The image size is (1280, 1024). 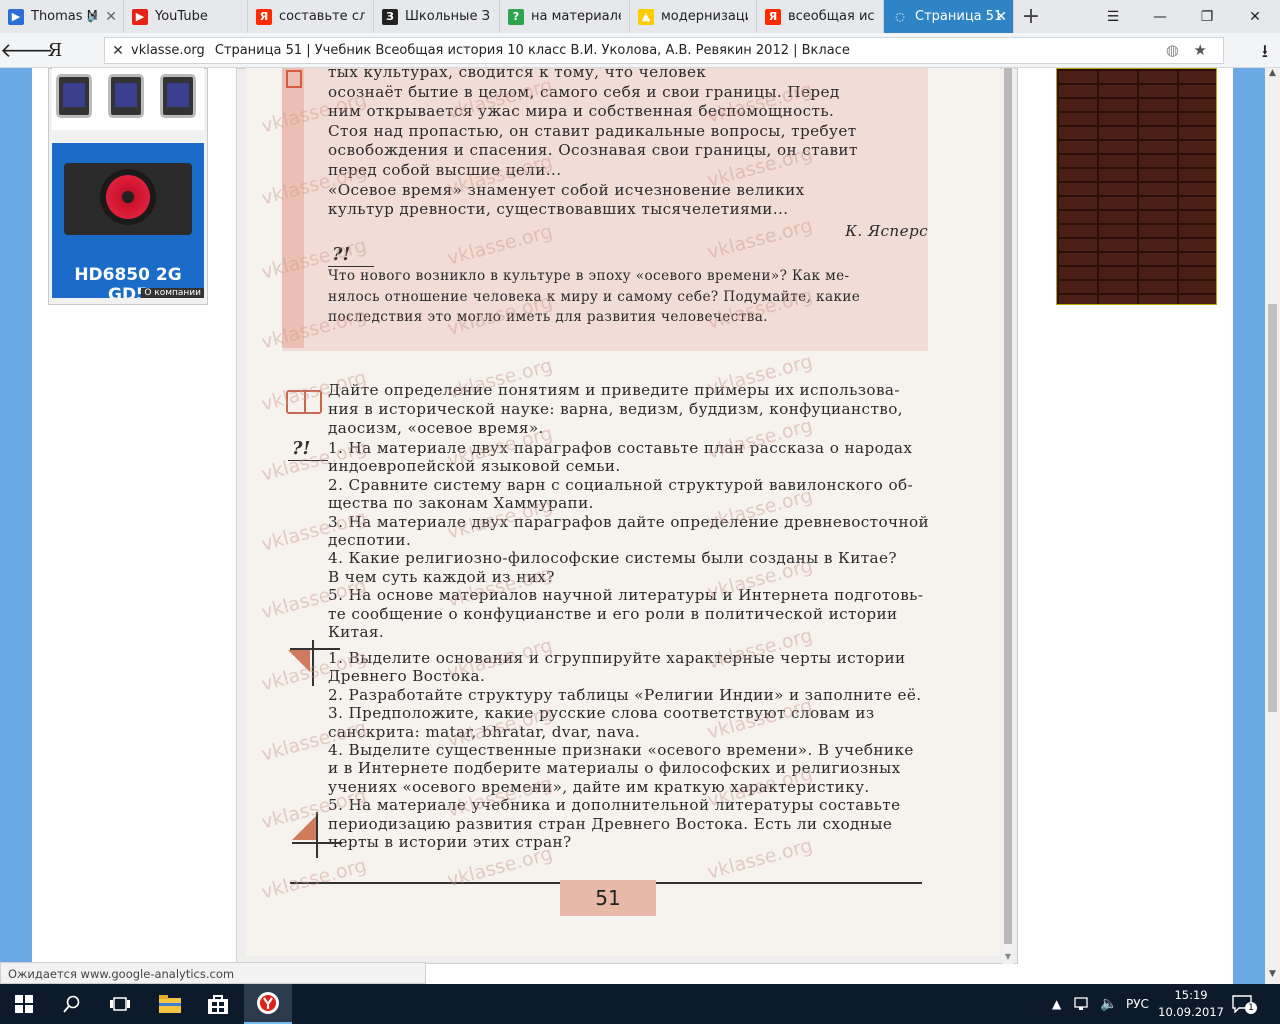 I want to click on browser-menu-button: ☰, so click(x=1113, y=16).